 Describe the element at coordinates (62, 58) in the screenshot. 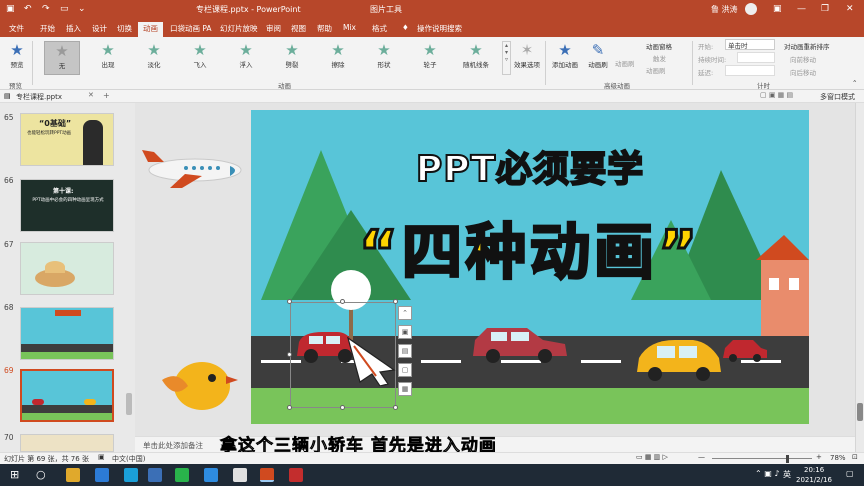

I see `anim-none: ★ 无` at that location.